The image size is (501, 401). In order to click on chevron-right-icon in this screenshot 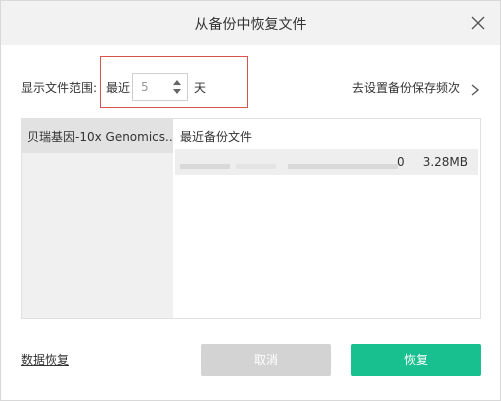, I will do `click(475, 88)`.